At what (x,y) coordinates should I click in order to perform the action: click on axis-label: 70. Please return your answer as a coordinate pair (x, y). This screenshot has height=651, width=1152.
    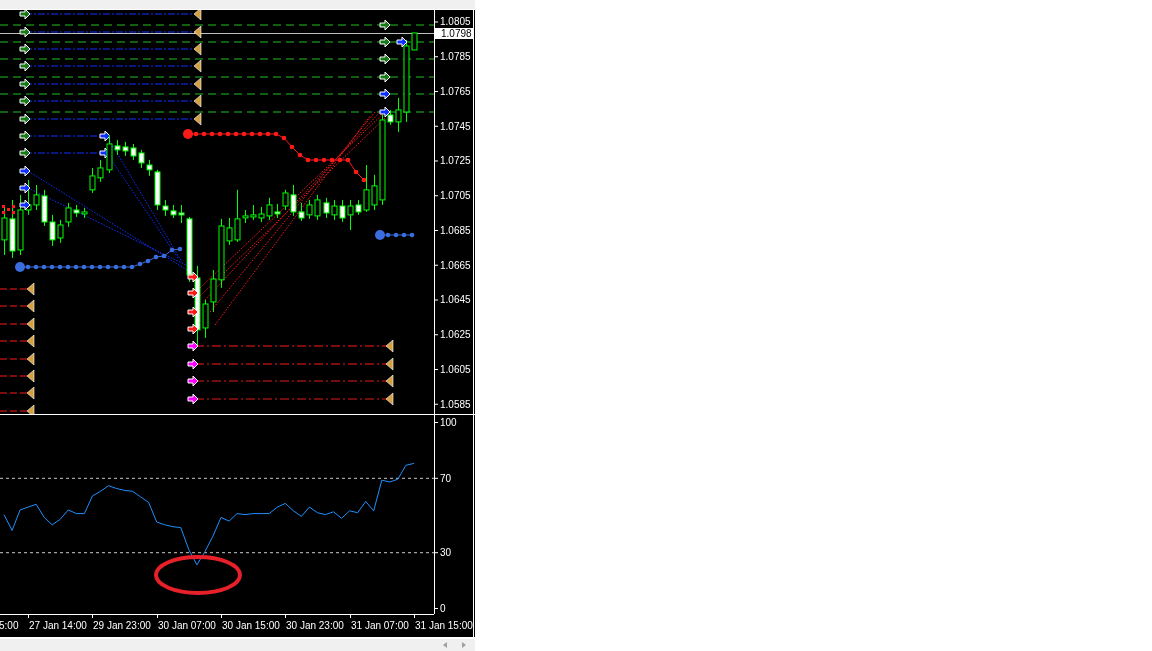
    Looking at the image, I should click on (446, 478).